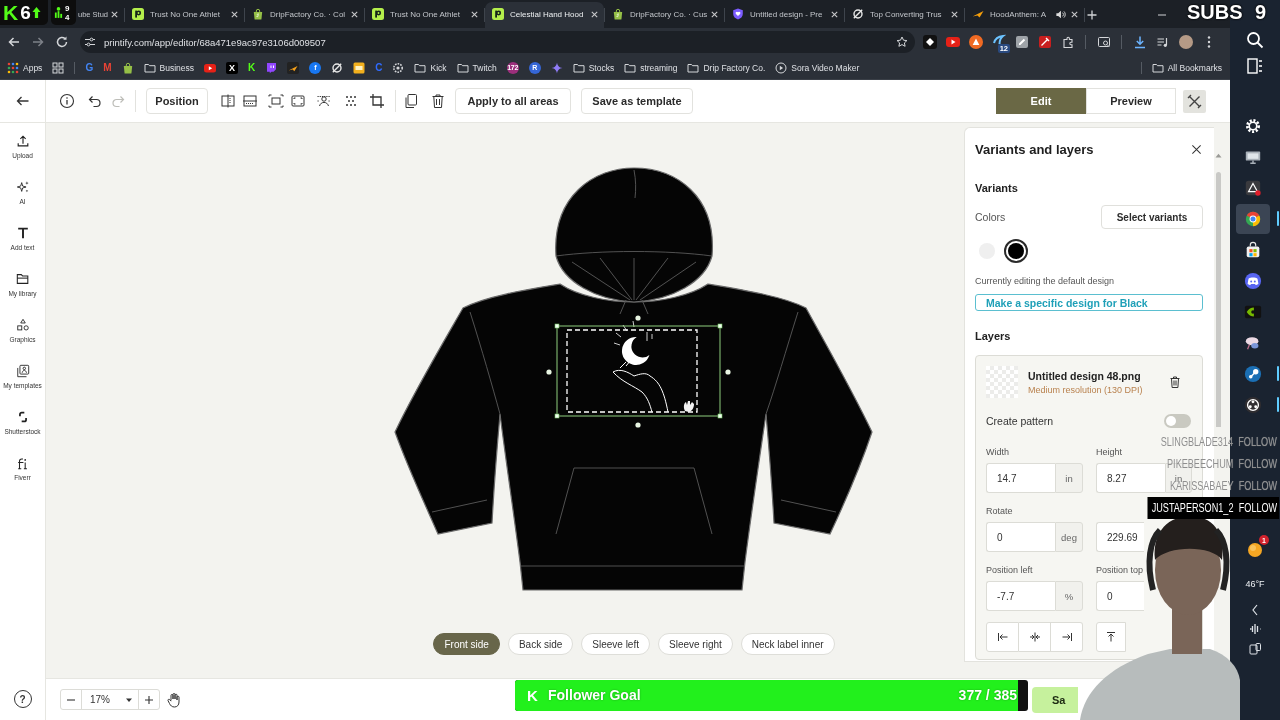  What do you see at coordinates (1103, 42) in the screenshot?
I see `tab-search-icon` at bounding box center [1103, 42].